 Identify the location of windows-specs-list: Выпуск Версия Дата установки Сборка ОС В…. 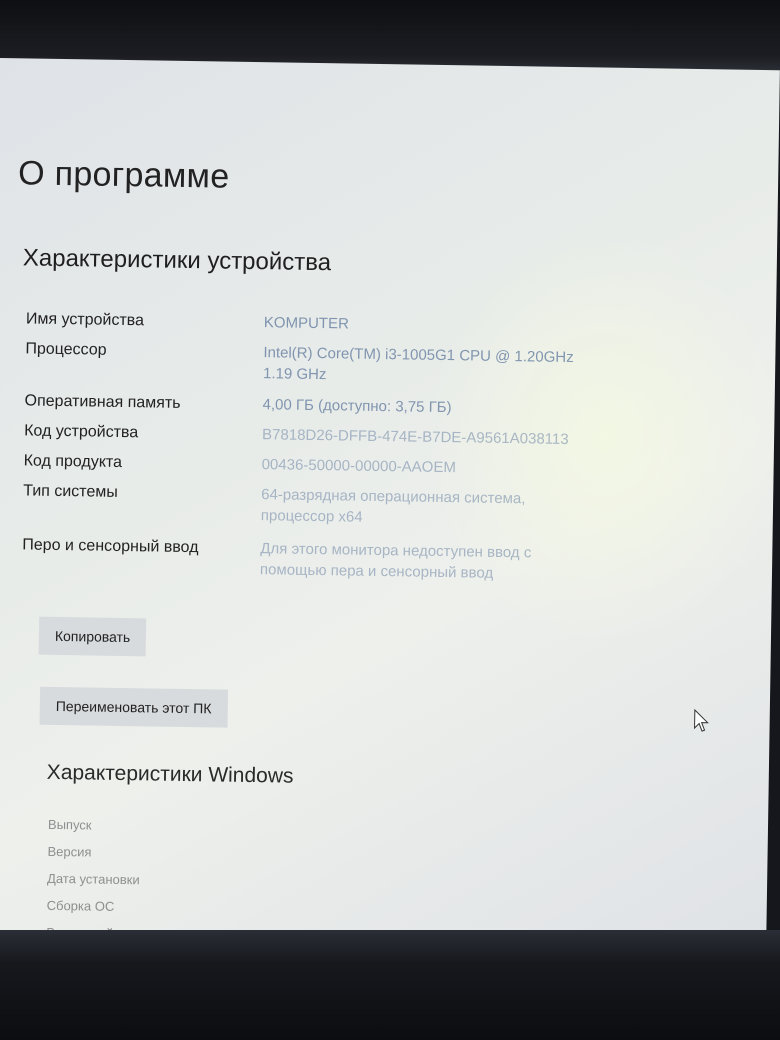
(97, 879).